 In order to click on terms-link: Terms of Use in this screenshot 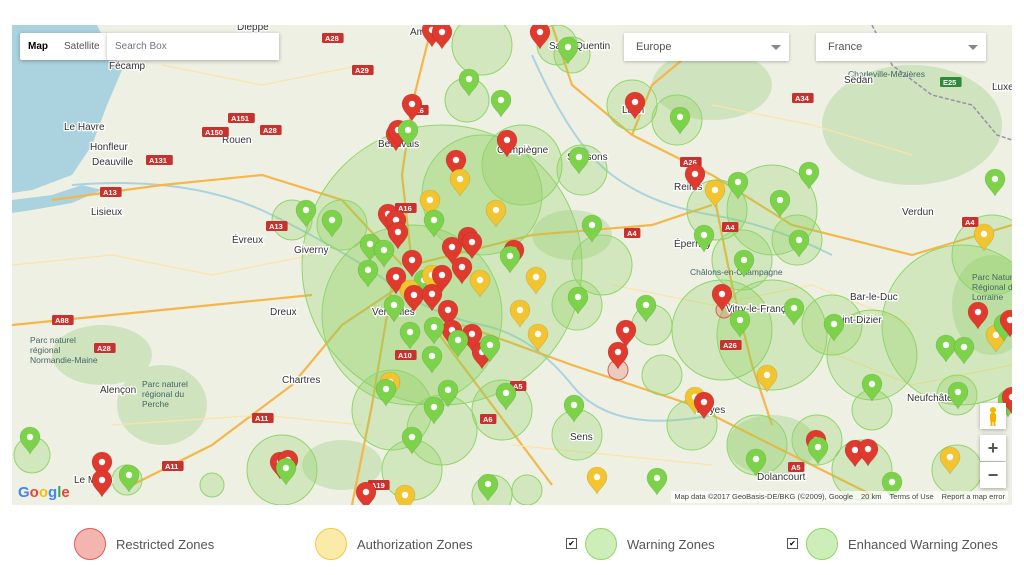, I will do `click(911, 497)`.